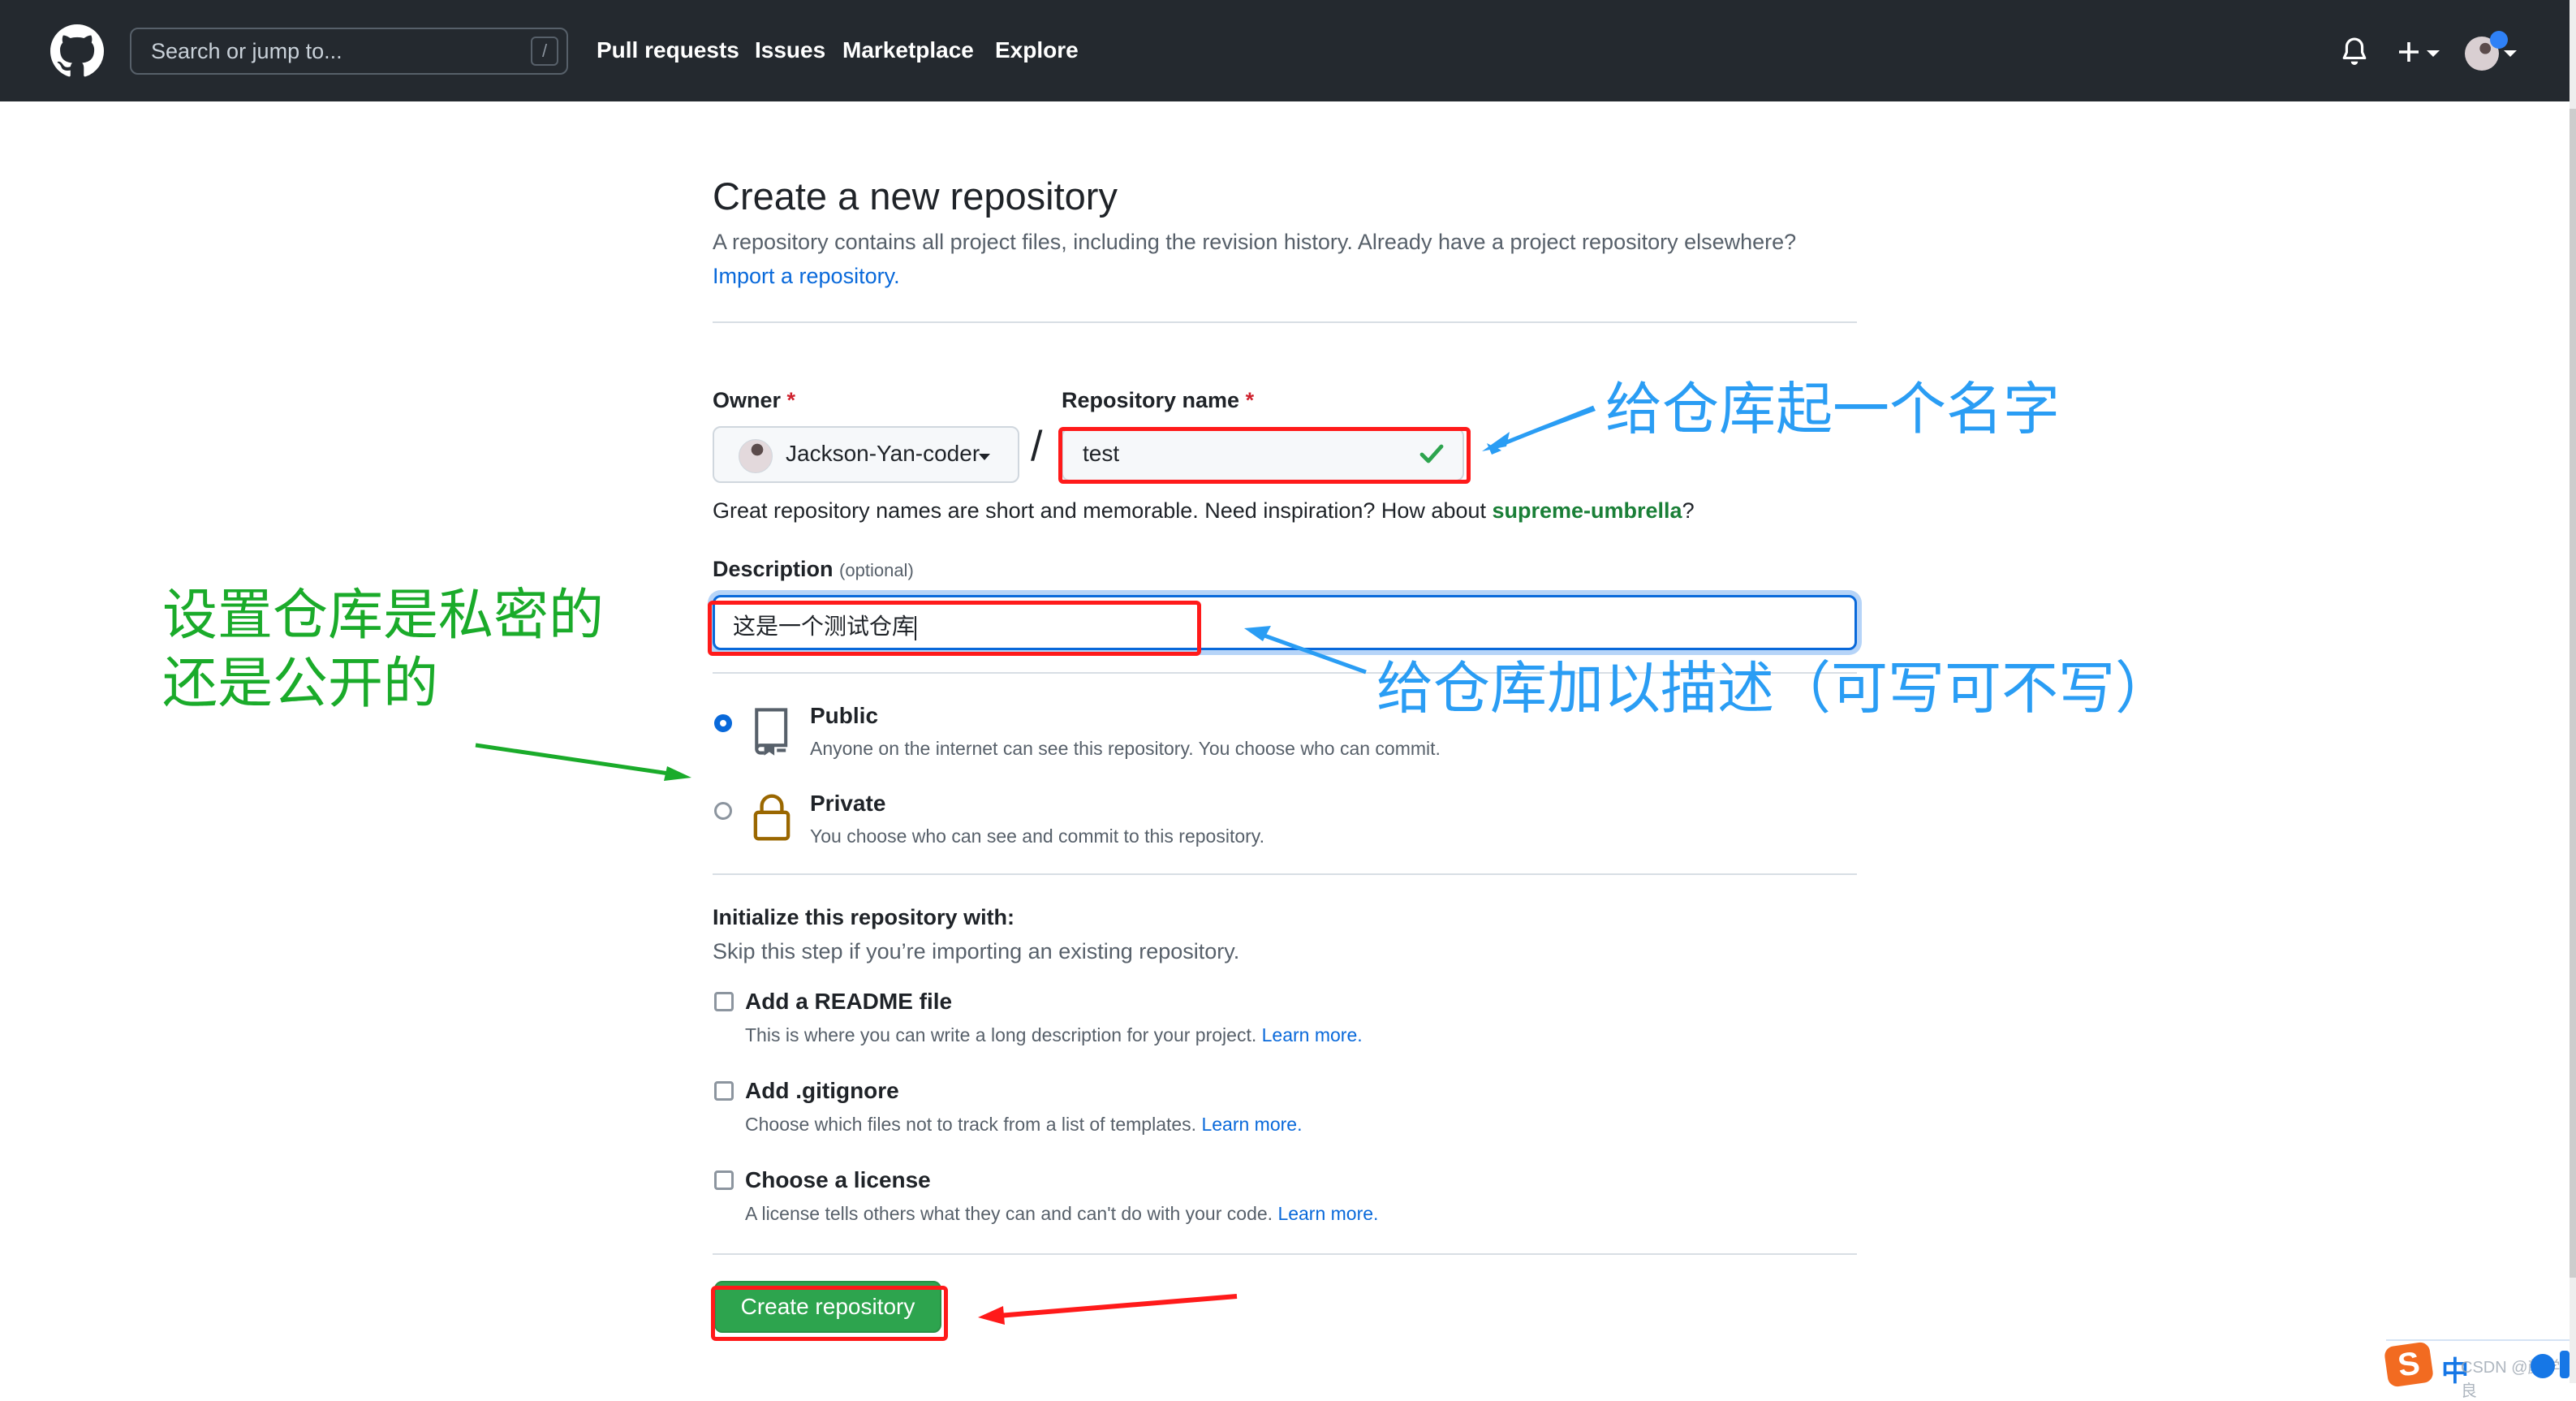  I want to click on chevron-down-icon, so click(985, 457).